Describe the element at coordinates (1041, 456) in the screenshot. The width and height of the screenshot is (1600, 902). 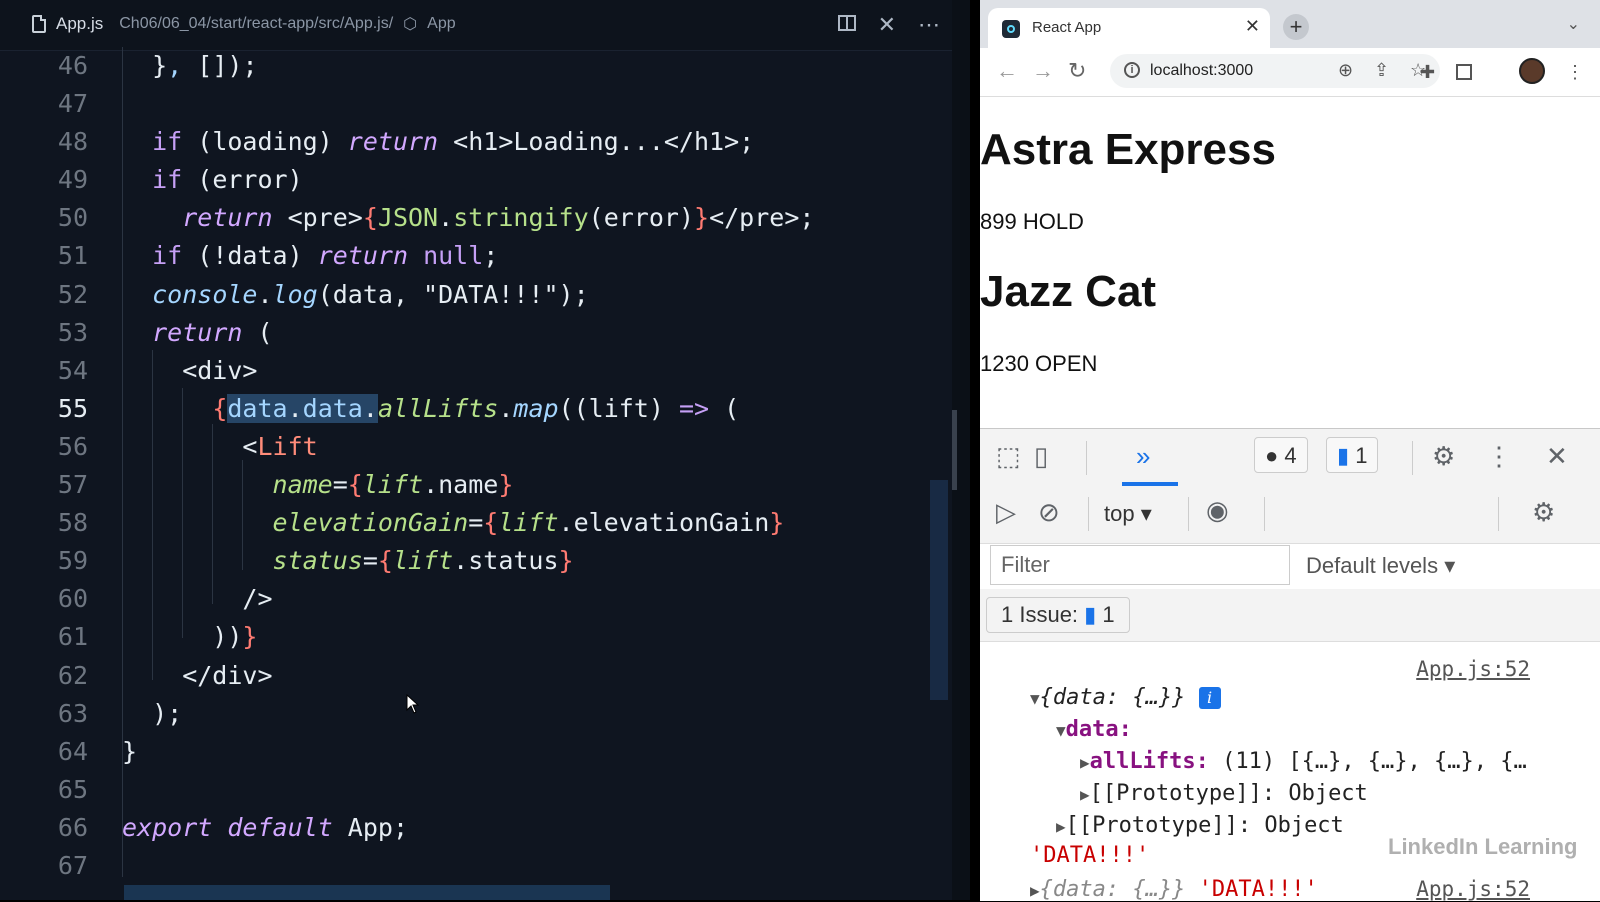
I see `device-toolbar-icon: ▯` at that location.